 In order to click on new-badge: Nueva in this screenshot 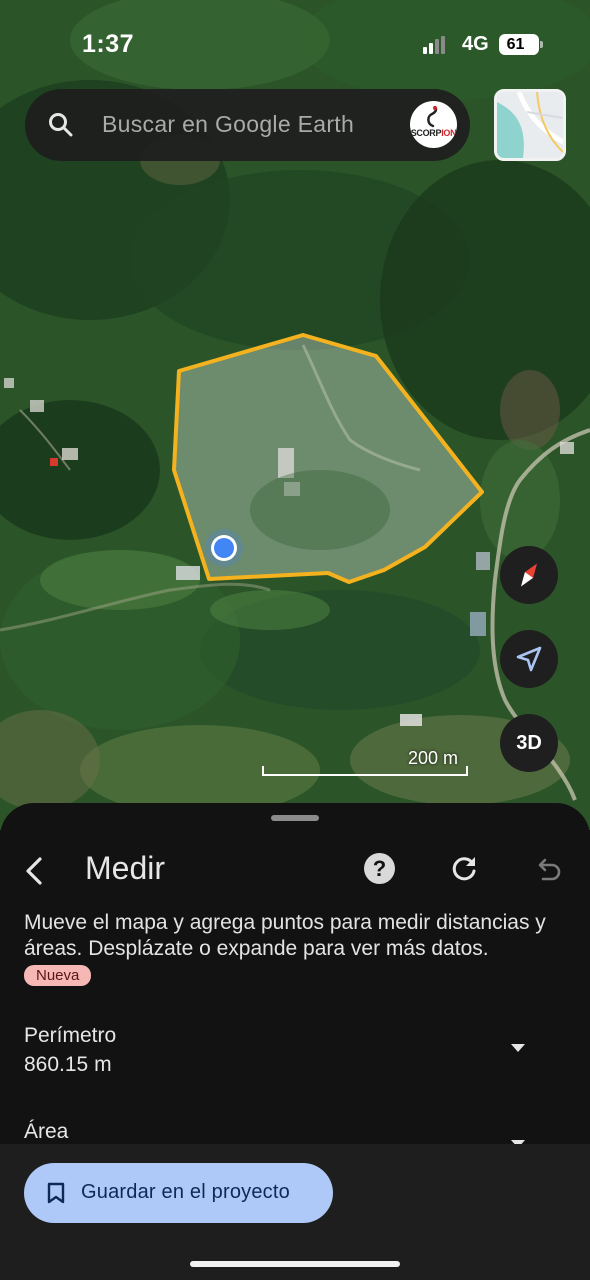, I will do `click(58, 975)`.